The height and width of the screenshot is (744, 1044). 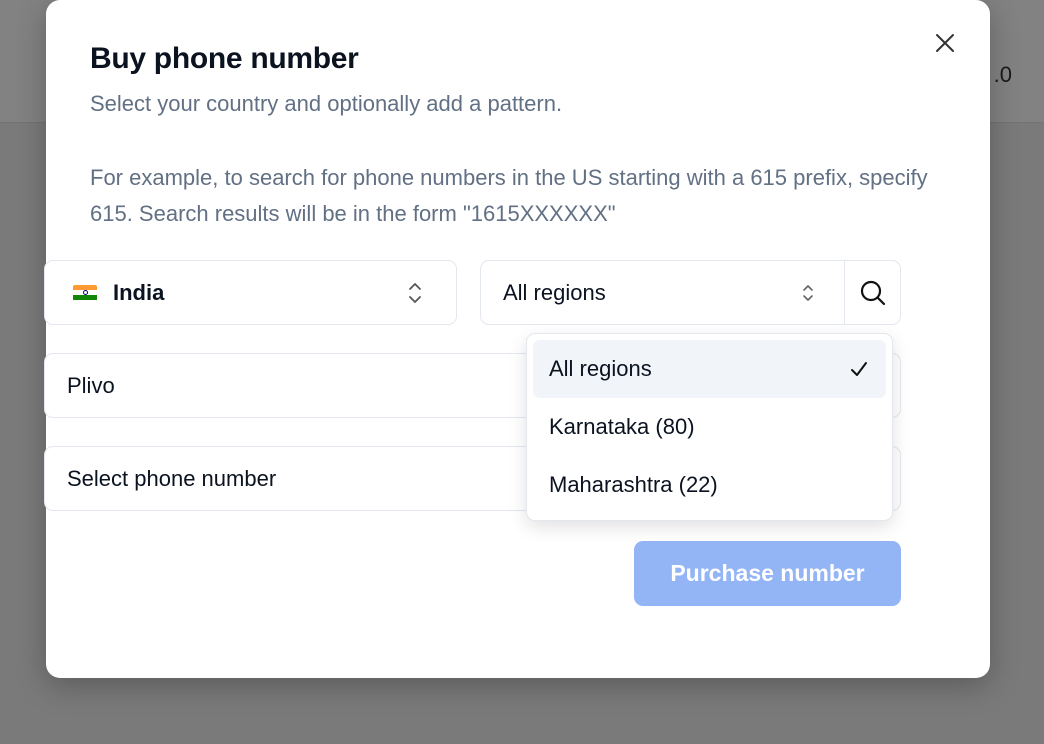 I want to click on close-button, so click(x=945, y=43).